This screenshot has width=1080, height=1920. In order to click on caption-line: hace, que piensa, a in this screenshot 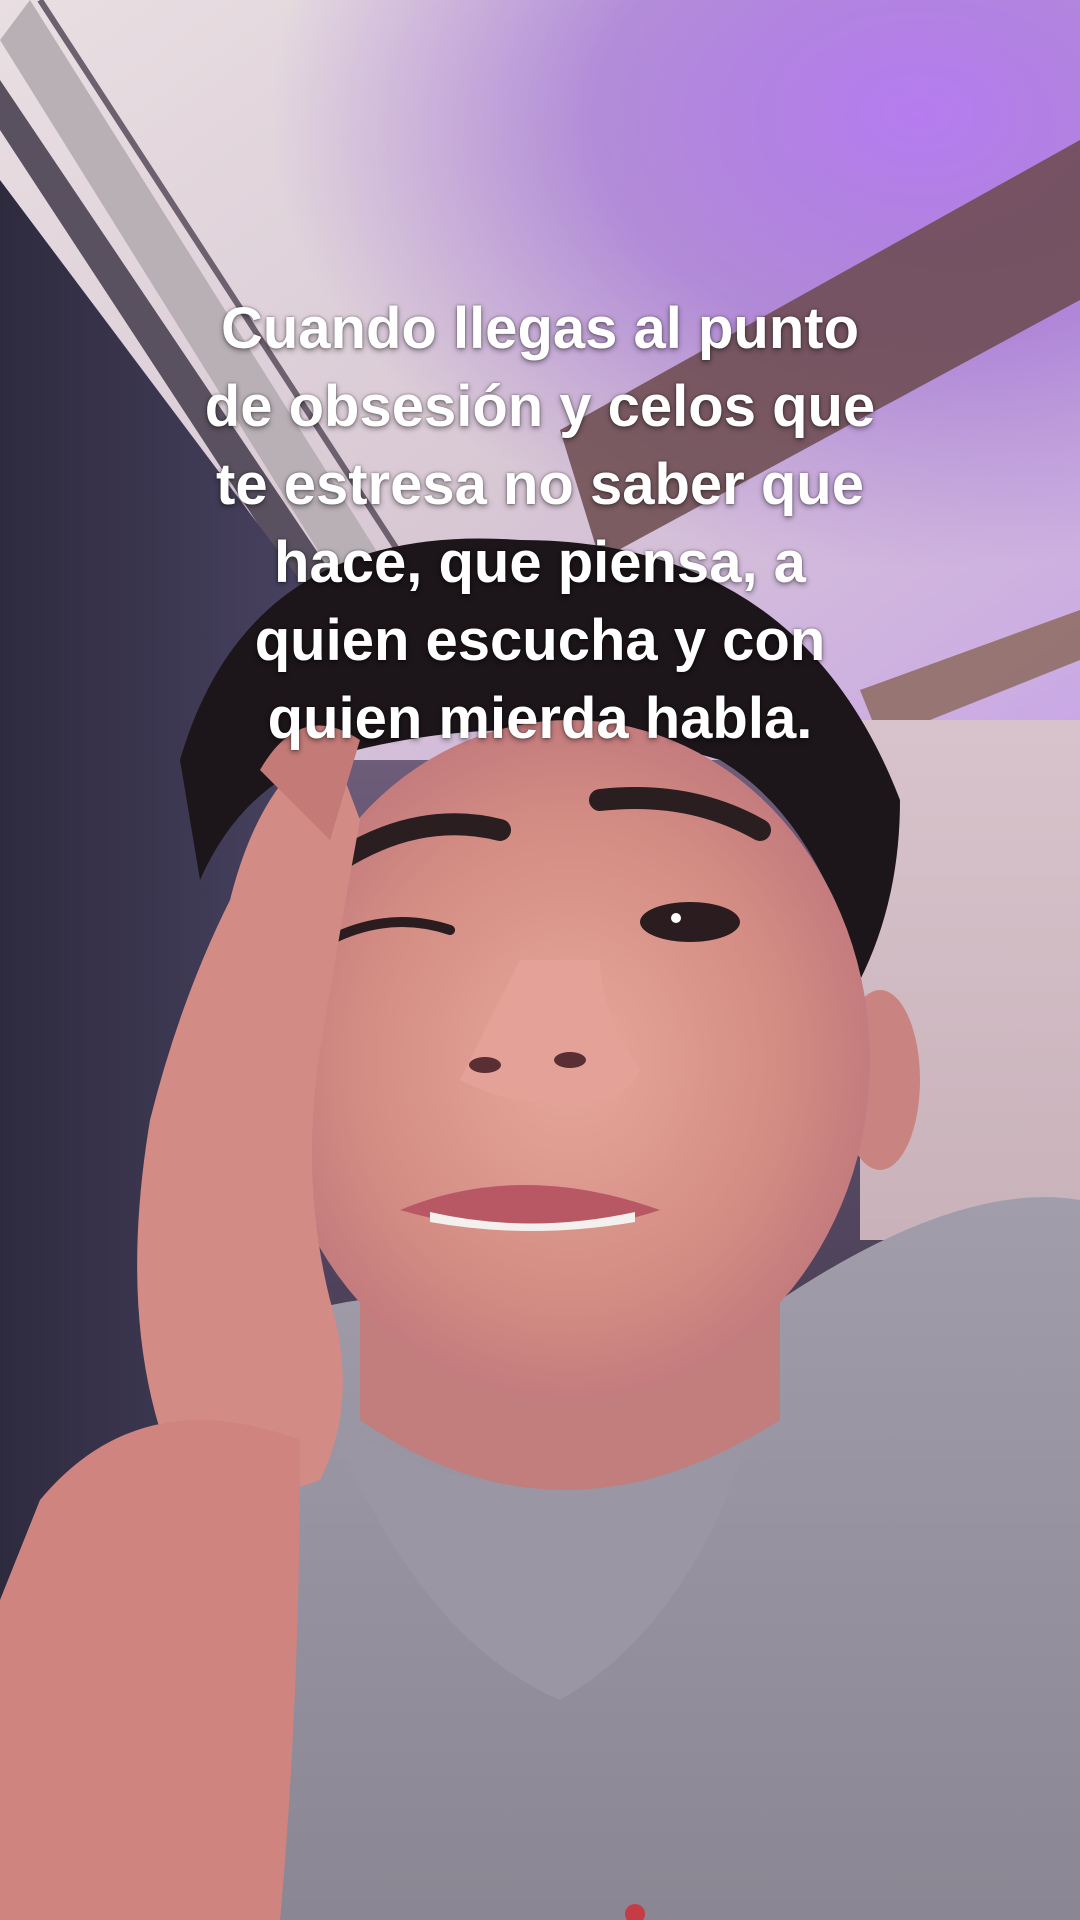, I will do `click(540, 562)`.